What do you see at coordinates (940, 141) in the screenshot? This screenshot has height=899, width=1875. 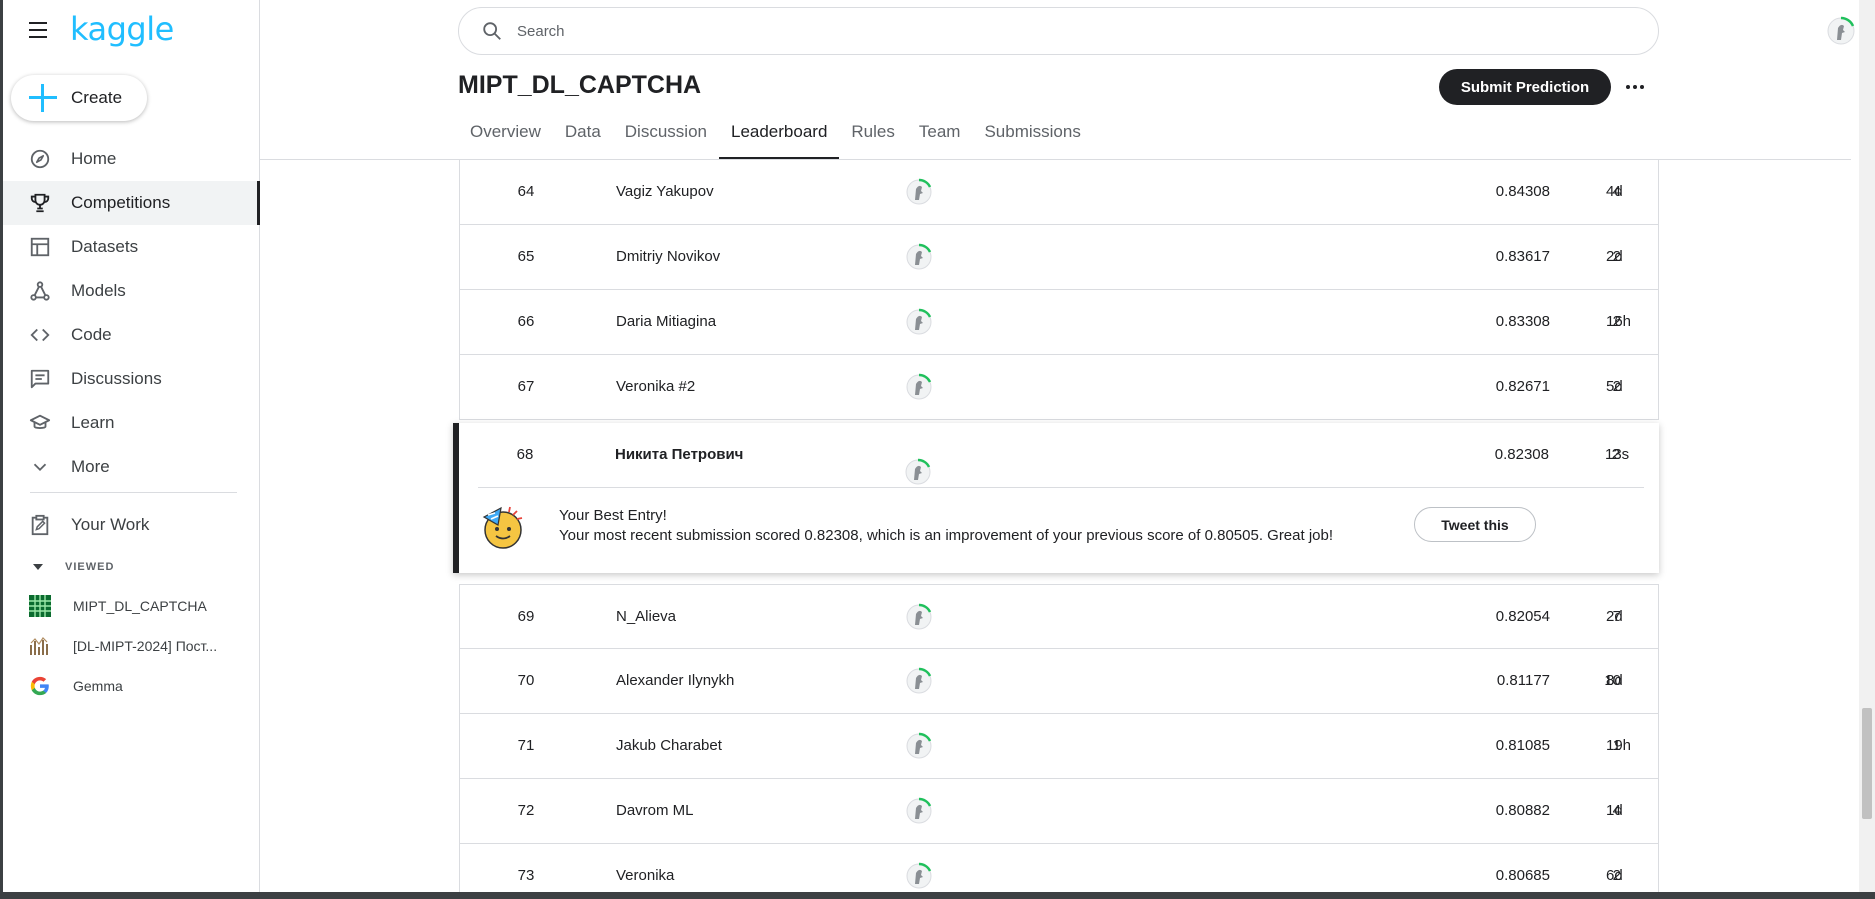 I see `tab-team: Team` at bounding box center [940, 141].